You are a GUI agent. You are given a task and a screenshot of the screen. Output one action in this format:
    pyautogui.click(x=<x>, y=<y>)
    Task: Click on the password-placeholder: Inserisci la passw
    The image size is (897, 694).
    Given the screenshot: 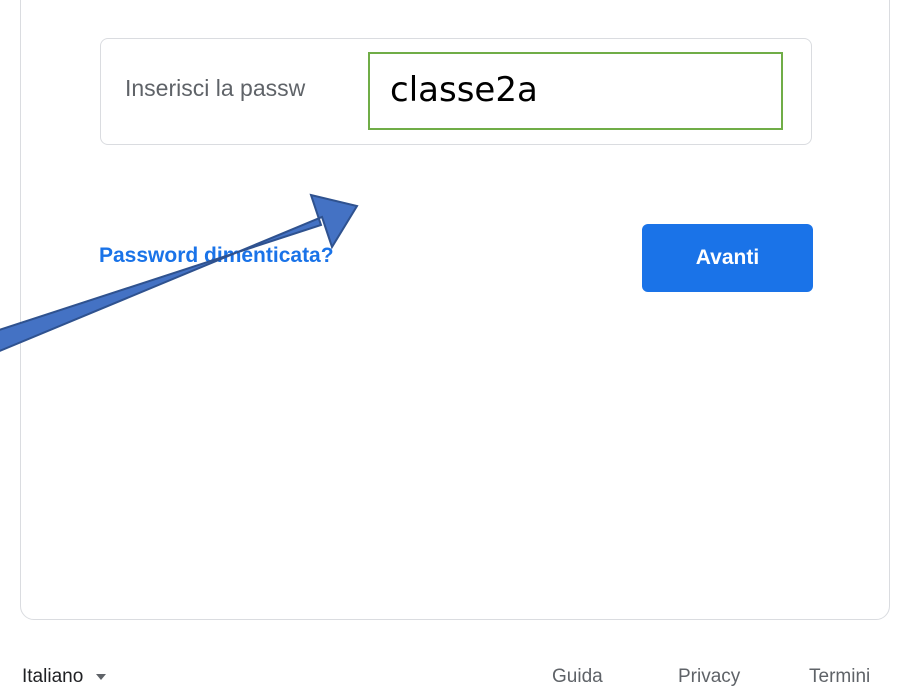 What is the action you would take?
    pyautogui.click(x=215, y=88)
    